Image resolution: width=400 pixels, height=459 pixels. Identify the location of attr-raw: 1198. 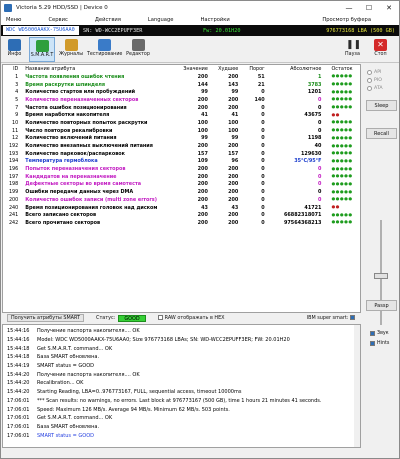
(314, 138).